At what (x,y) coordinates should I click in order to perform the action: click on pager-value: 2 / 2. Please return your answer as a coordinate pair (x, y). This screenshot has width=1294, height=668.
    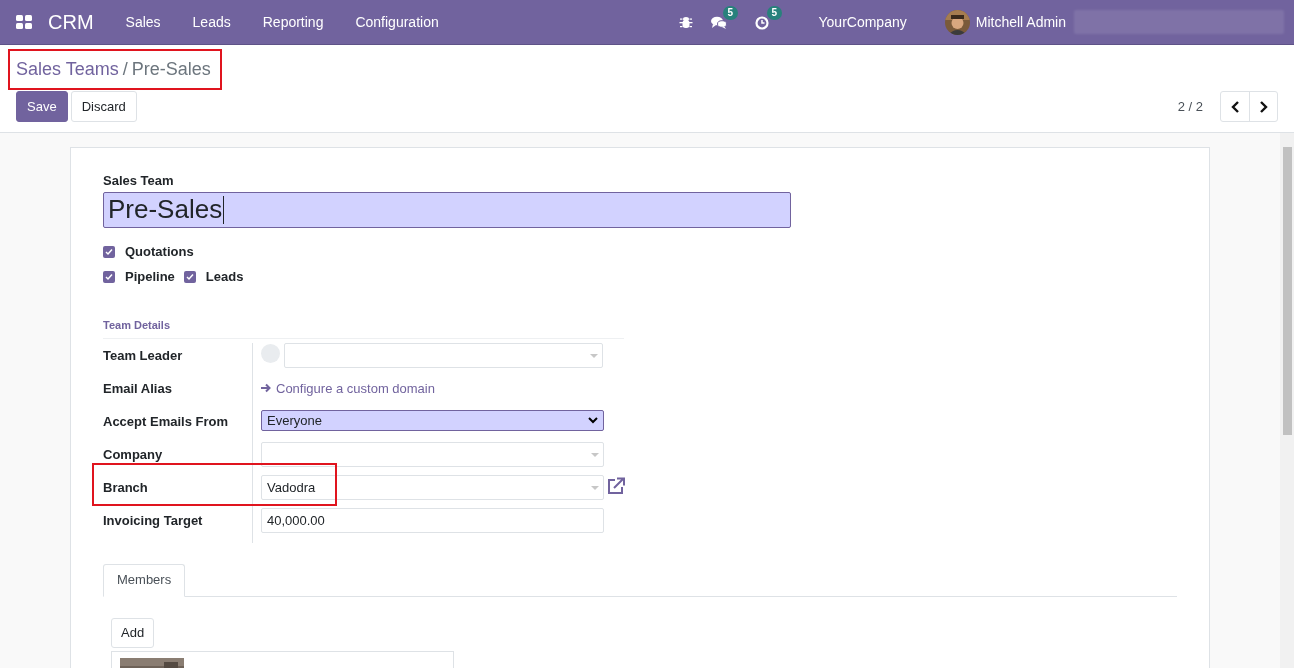
    Looking at the image, I should click on (1190, 106).